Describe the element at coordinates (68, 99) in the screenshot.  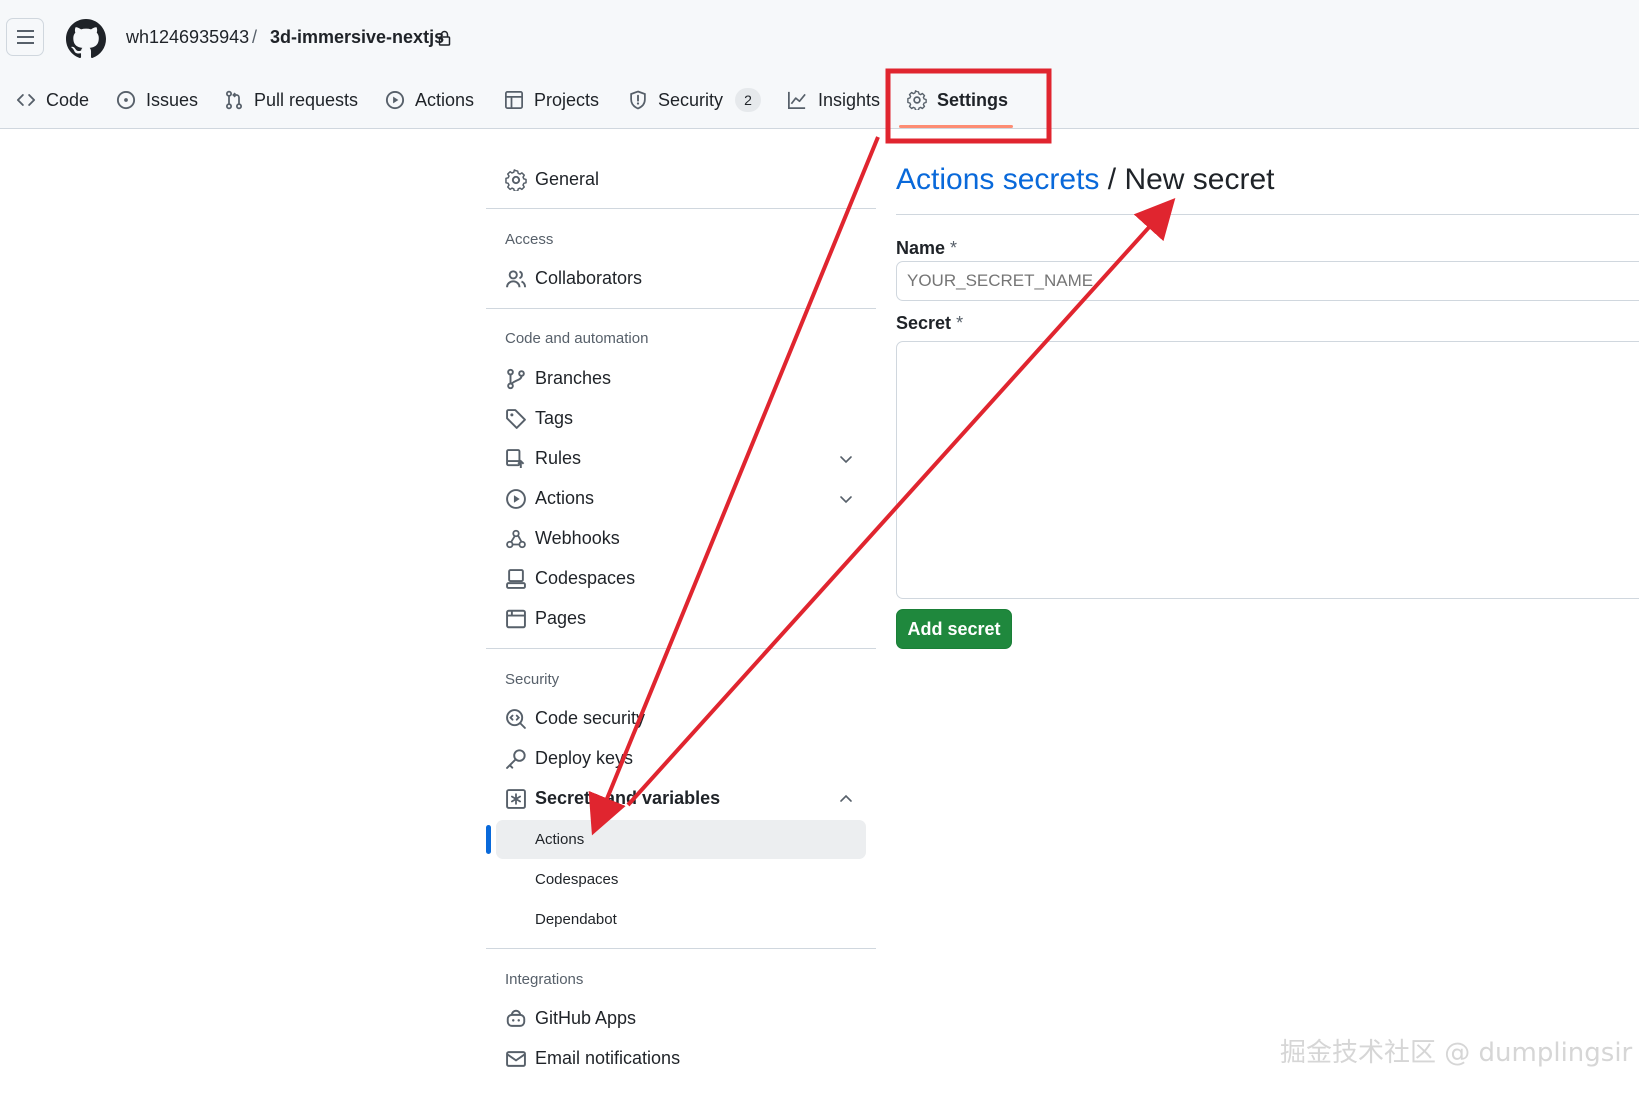
I see `tab-code-label: Code` at that location.